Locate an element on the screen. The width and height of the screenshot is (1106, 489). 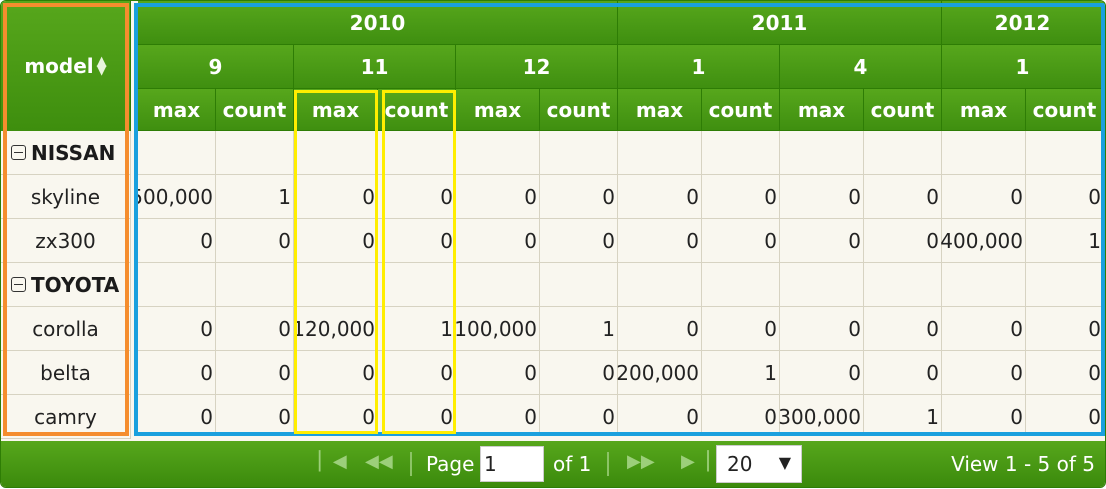
model-label: corolla is located at coordinates (65, 328).